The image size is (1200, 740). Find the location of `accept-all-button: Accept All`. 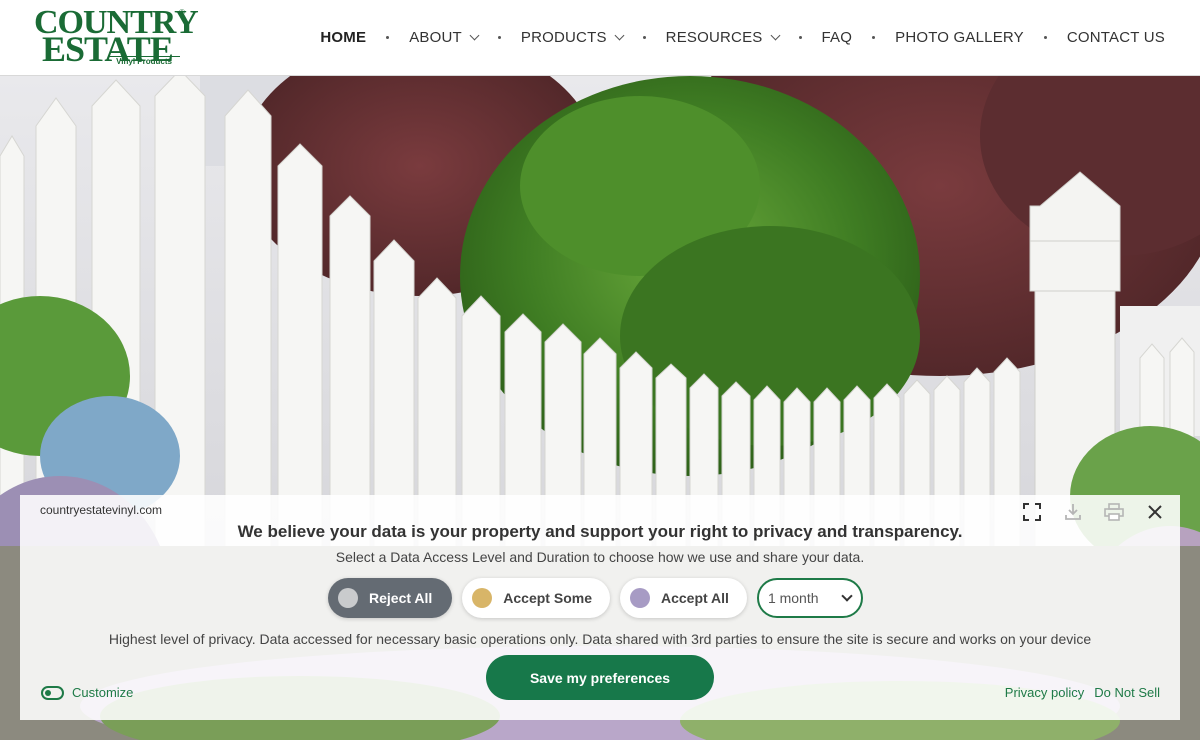

accept-all-button: Accept All is located at coordinates (683, 598).